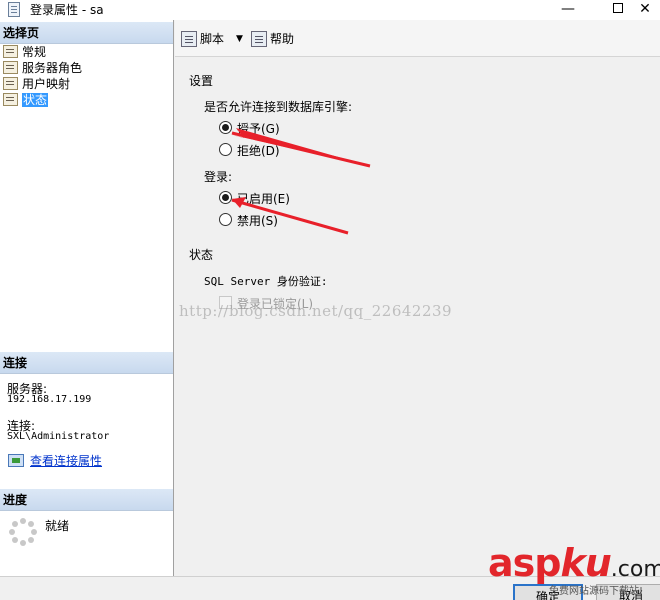 The width and height of the screenshot is (660, 600). What do you see at coordinates (568, 10) in the screenshot?
I see `minimize-button: —` at bounding box center [568, 10].